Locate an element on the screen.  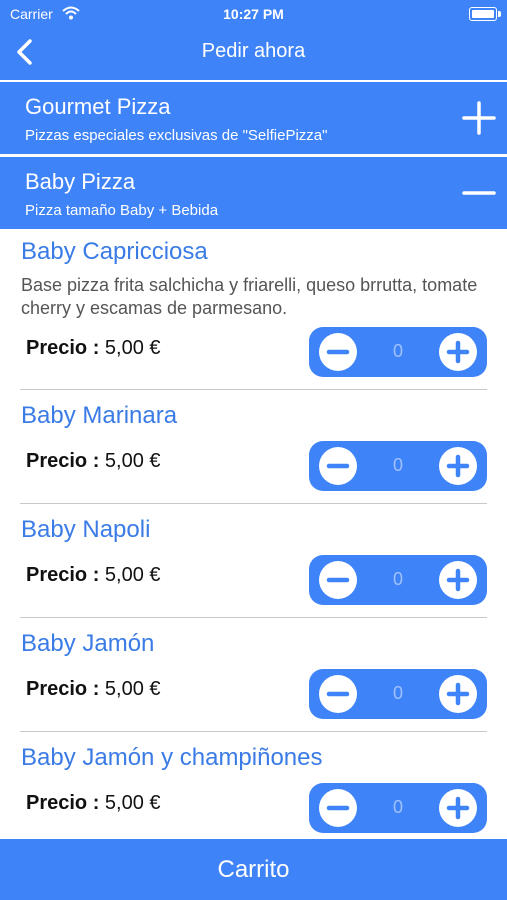
navigation-bar: Pedir ahora is located at coordinates (253, 52).